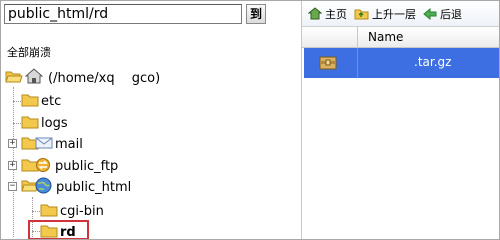 The width and height of the screenshot is (500, 240). I want to click on back-button: 后退, so click(442, 14).